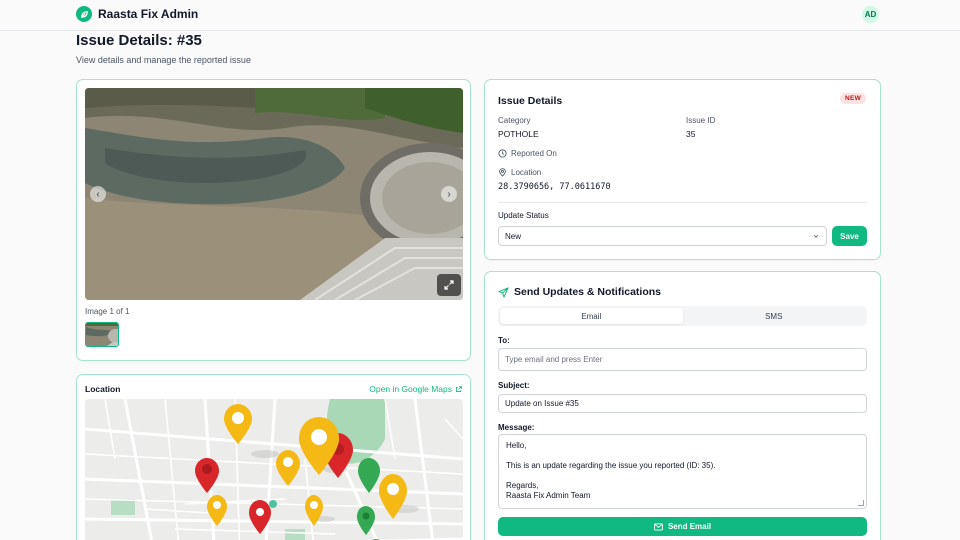 Image resolution: width=960 pixels, height=540 pixels. I want to click on mail-icon, so click(658, 526).